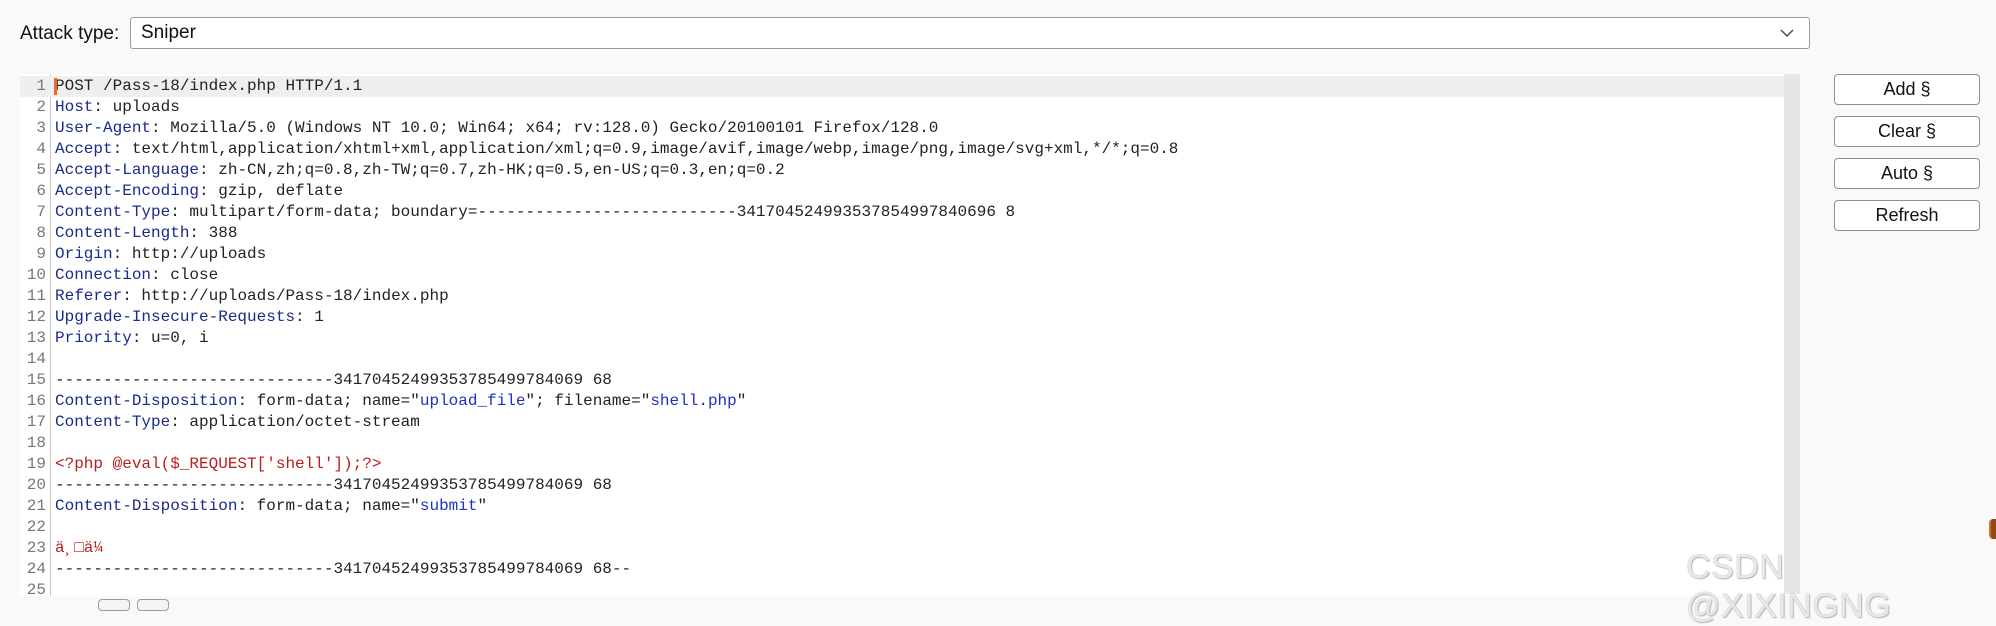 The image size is (1996, 626). Describe the element at coordinates (36, 464) in the screenshot. I see `line-number: 19` at that location.